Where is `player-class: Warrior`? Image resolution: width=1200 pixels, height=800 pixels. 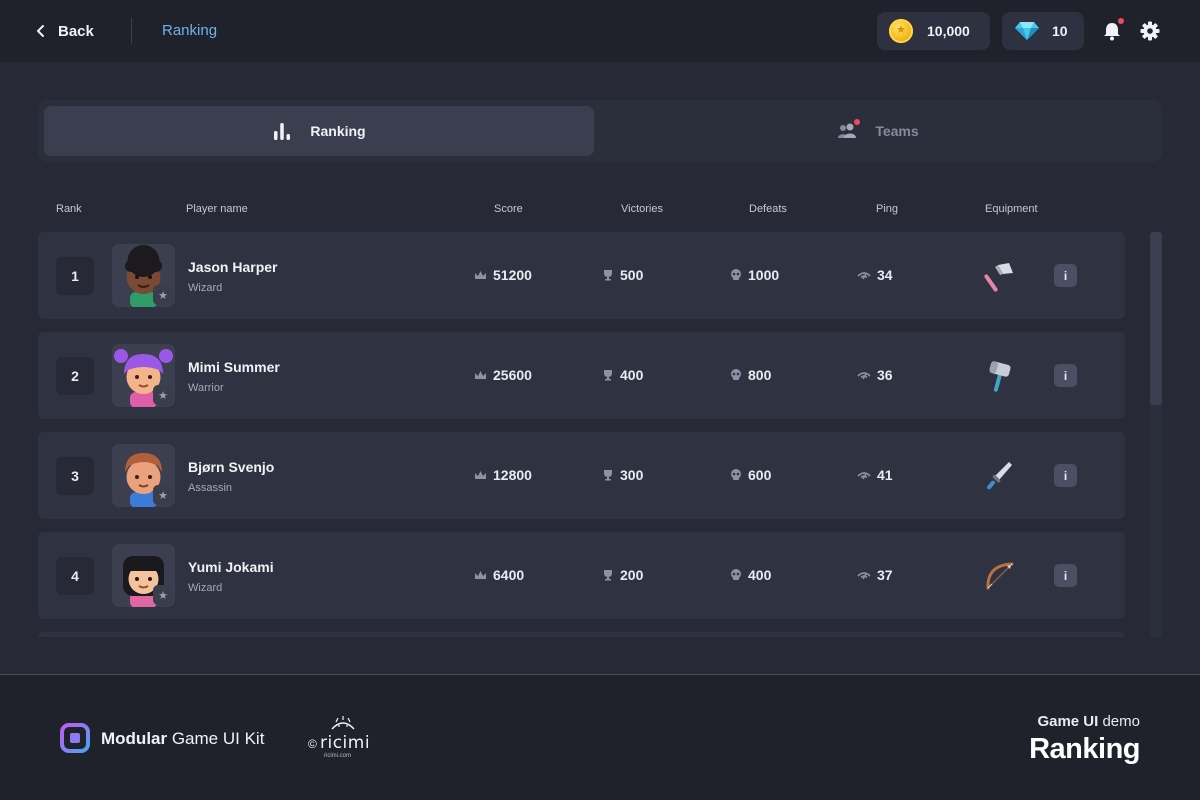 player-class: Warrior is located at coordinates (206, 388).